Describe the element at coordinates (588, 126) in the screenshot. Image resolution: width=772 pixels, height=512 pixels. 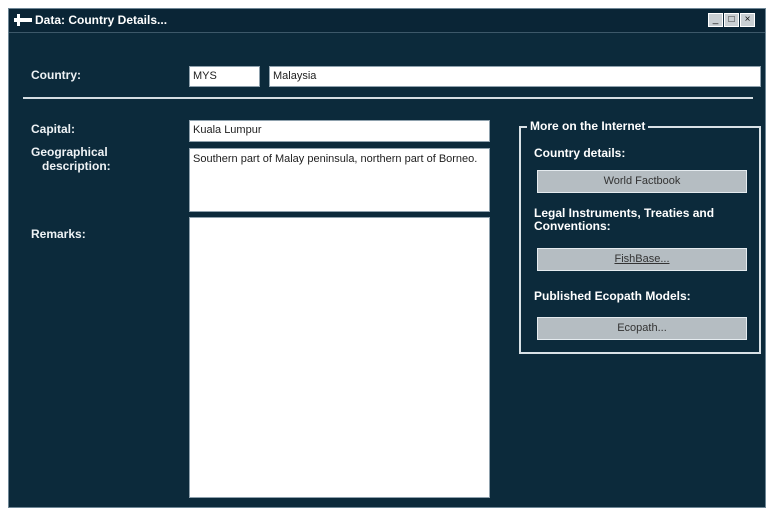
I see `internet-group-title: More on the Internet` at that location.